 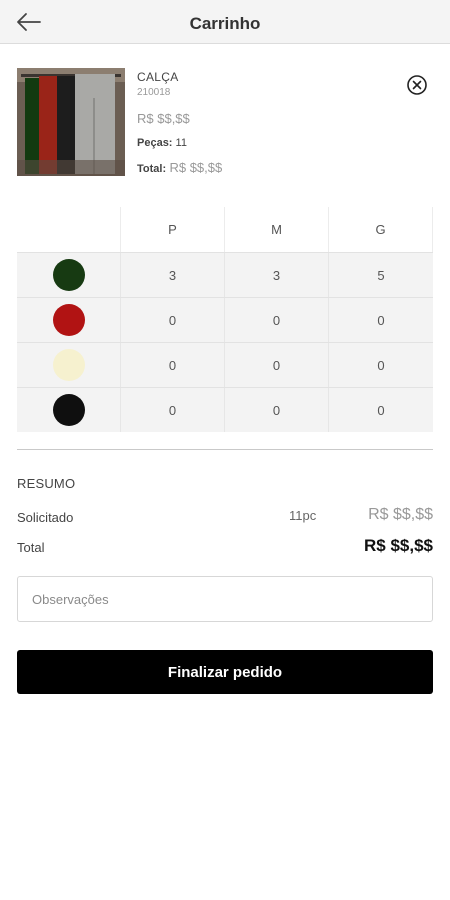 I want to click on color-swatch-cream, so click(x=68, y=365).